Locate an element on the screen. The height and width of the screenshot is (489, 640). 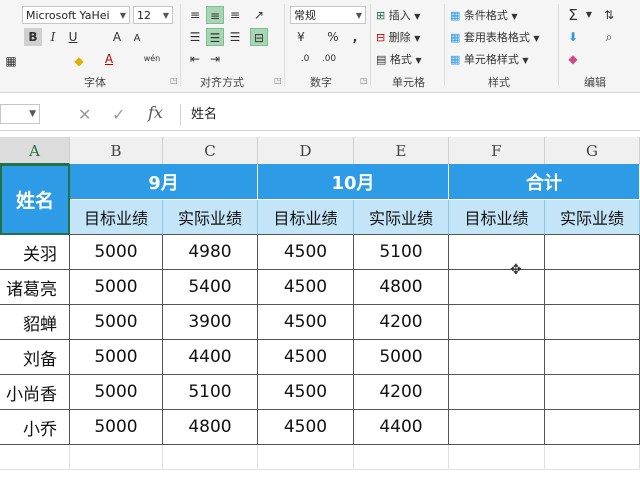
value-cell: 5400 is located at coordinates (210, 287).